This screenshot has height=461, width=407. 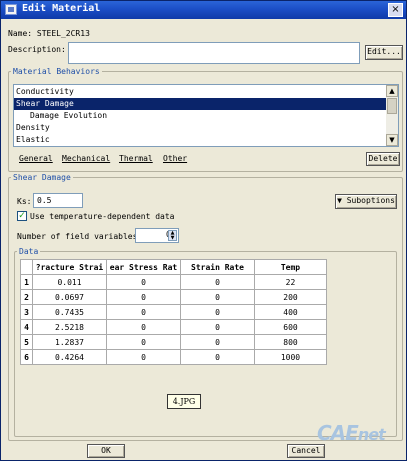 What do you see at coordinates (26, 312) in the screenshot?
I see `row-number: 3` at bounding box center [26, 312].